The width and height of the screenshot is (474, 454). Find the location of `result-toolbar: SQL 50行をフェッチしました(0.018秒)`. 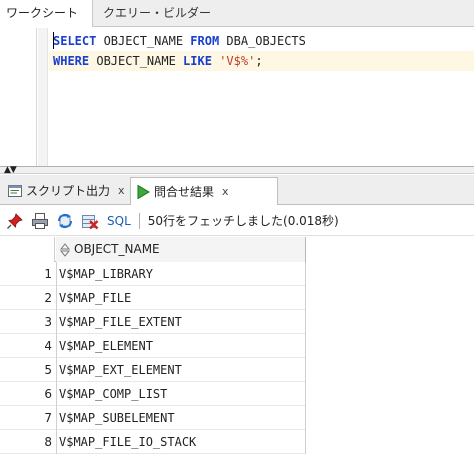

result-toolbar: SQL 50行をフェッチしました(0.018秒) is located at coordinates (237, 221).